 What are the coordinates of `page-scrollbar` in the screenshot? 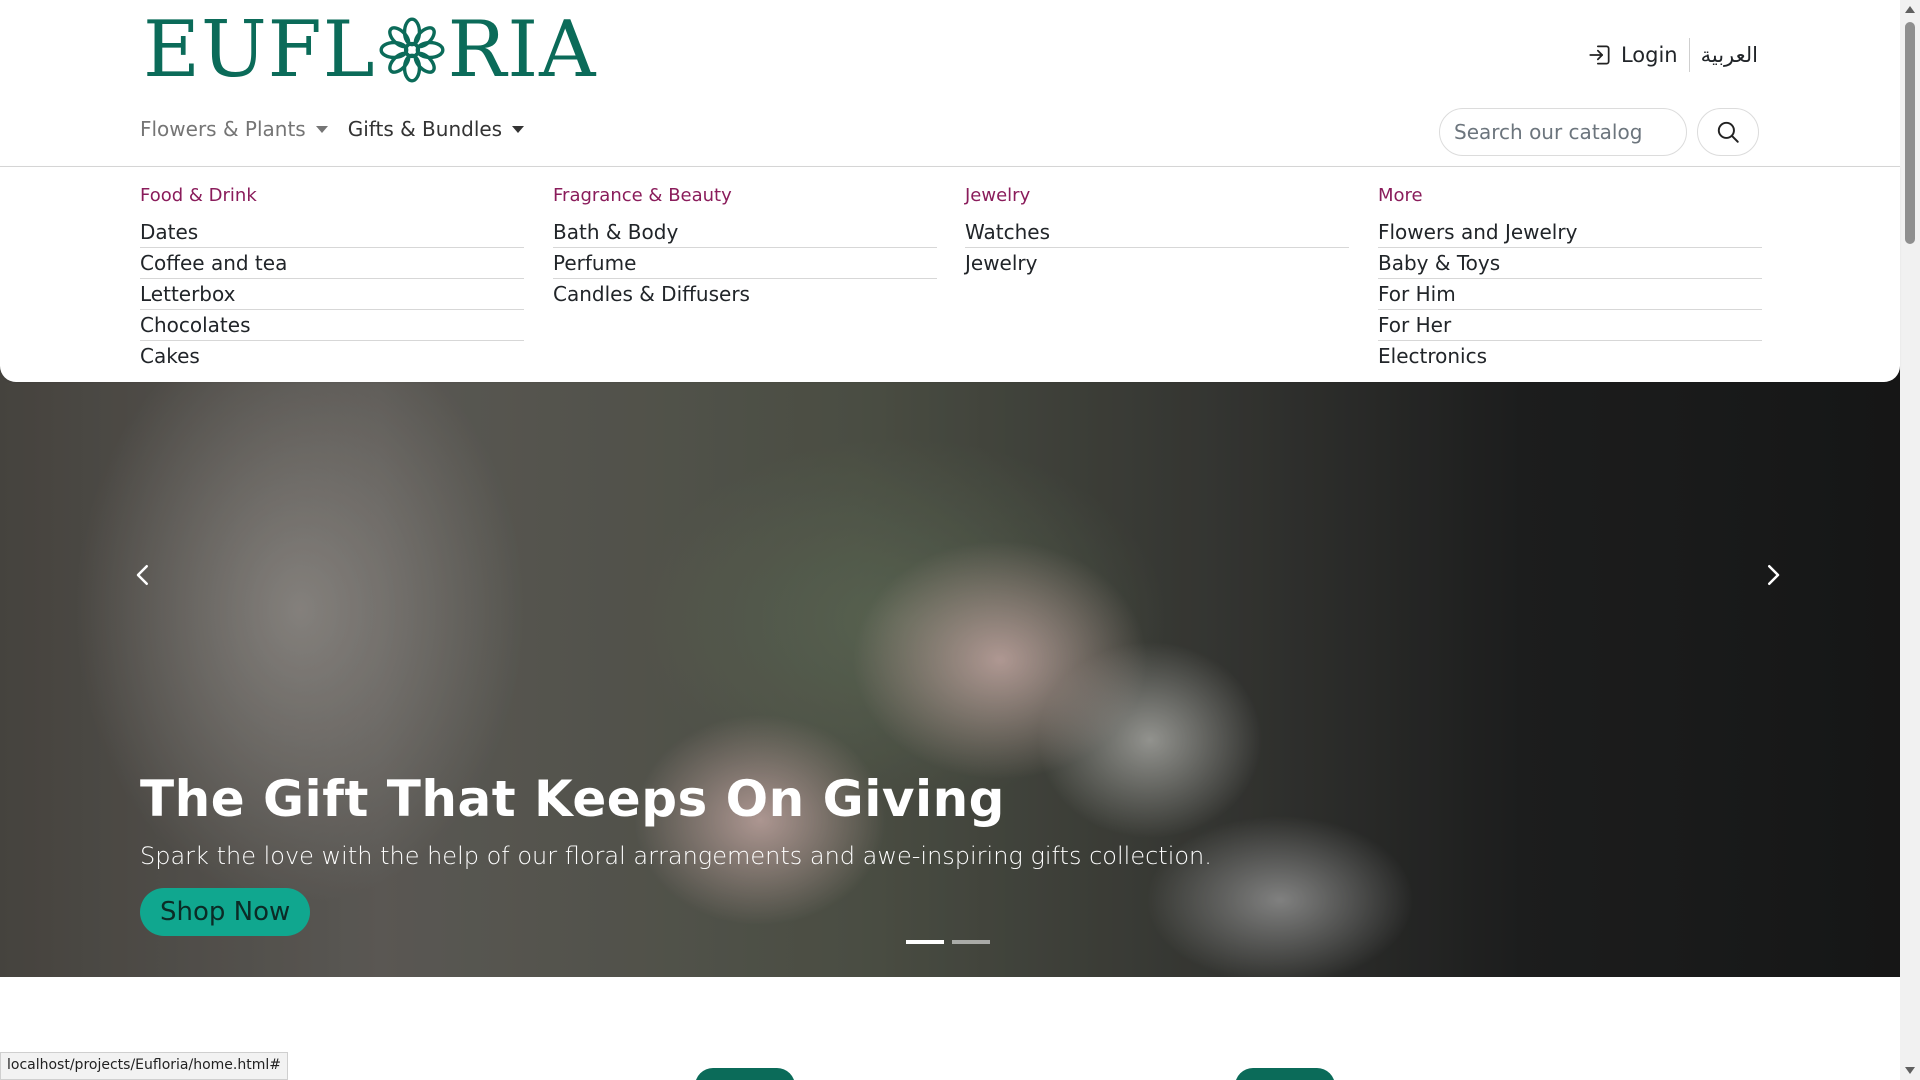 It's located at (1910, 540).